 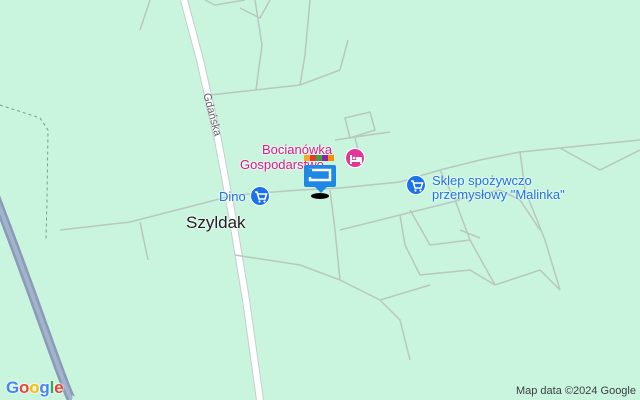 I want to click on bed-icon, so click(x=356, y=159).